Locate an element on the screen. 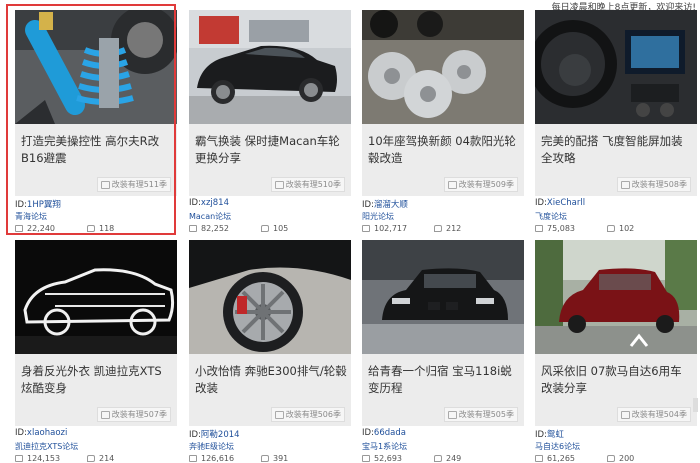  author-line: ID:鸳虹 is located at coordinates (549, 434).